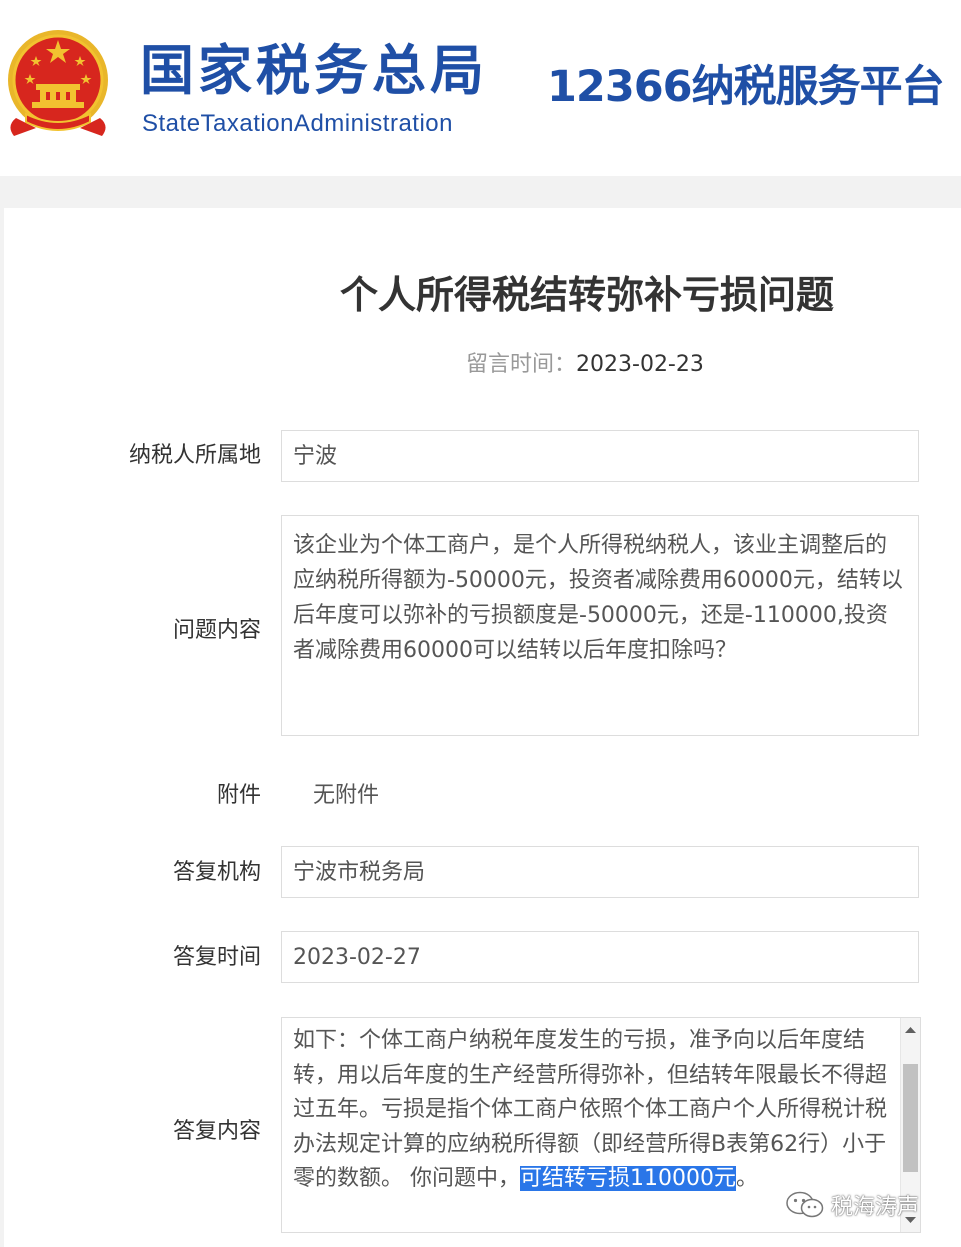 Image resolution: width=961 pixels, height=1247 pixels. I want to click on logo-chinese-name: 国家税务总局, so click(314, 70).